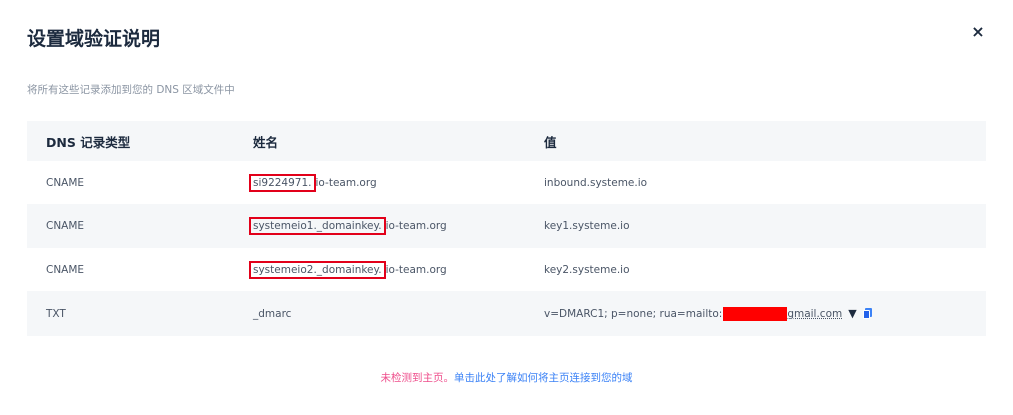  Describe the element at coordinates (317, 226) in the screenshot. I see `highlighted-name-prefix: systemeio1._domainkey.` at that location.